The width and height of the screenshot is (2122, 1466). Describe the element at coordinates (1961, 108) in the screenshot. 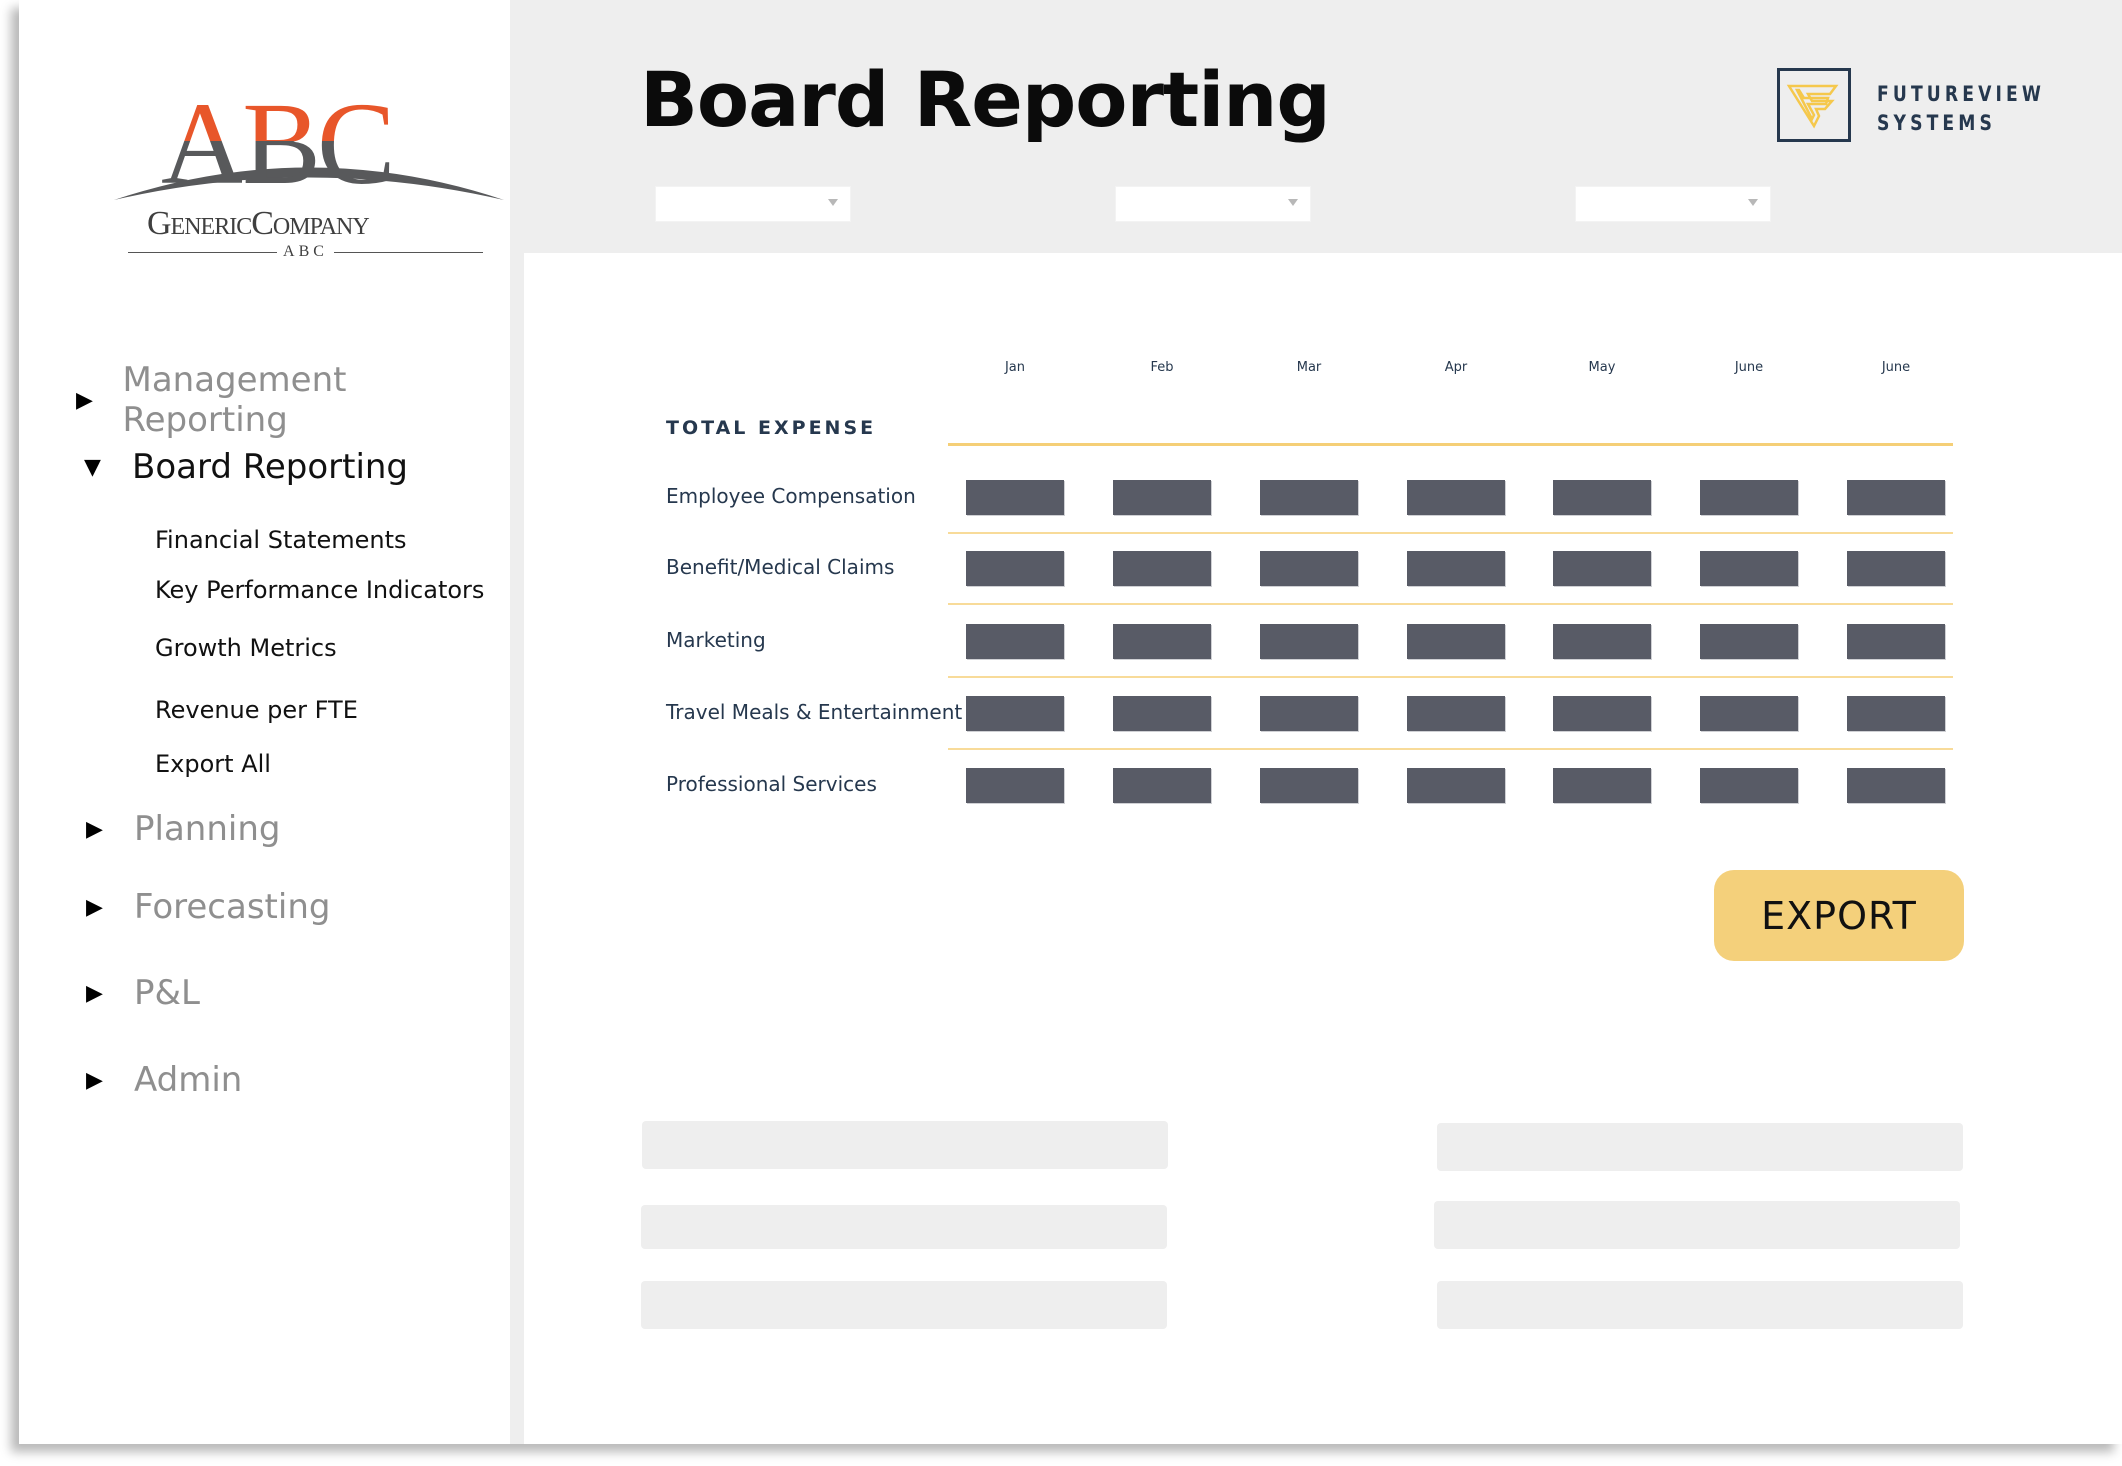

I see `futureview-wordmark: FUTUREVIEW SYSTEMS` at that location.